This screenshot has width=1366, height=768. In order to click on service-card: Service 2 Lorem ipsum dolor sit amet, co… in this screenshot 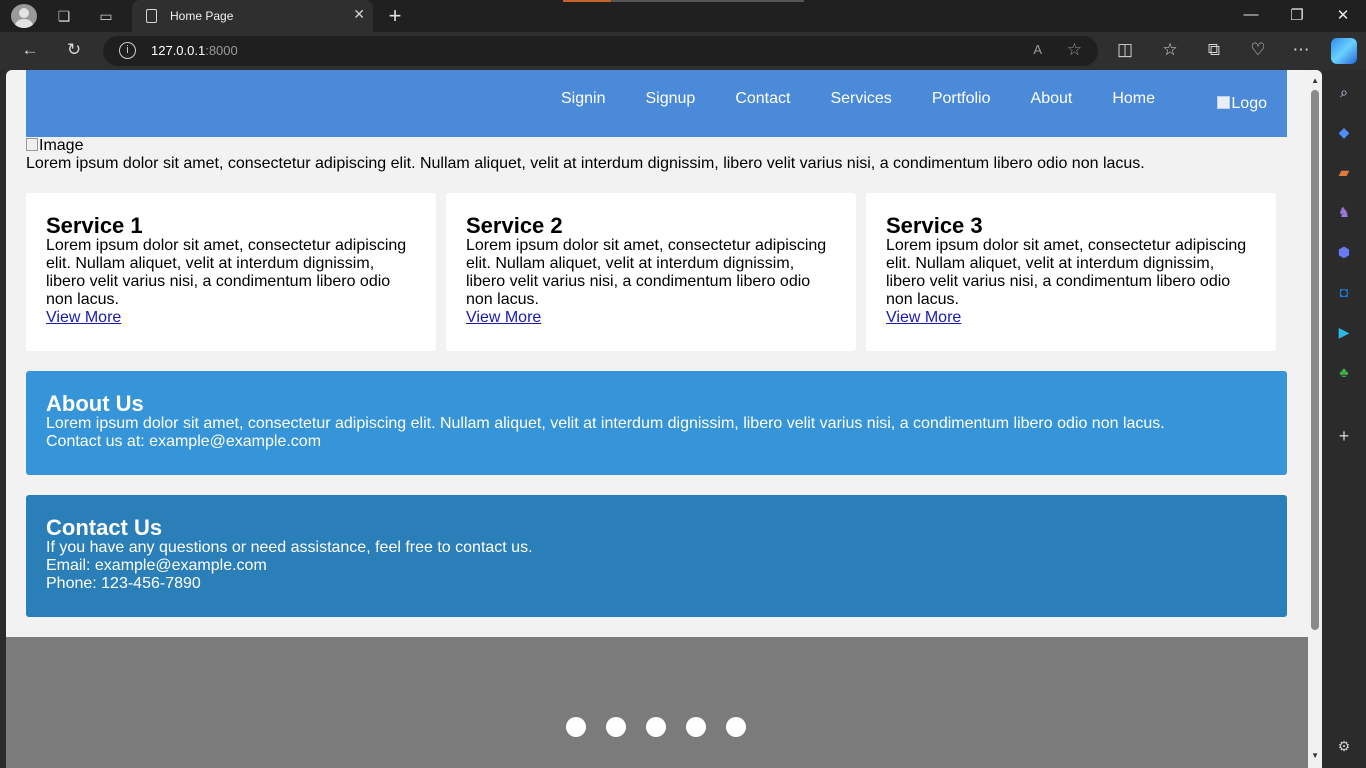, I will do `click(651, 272)`.